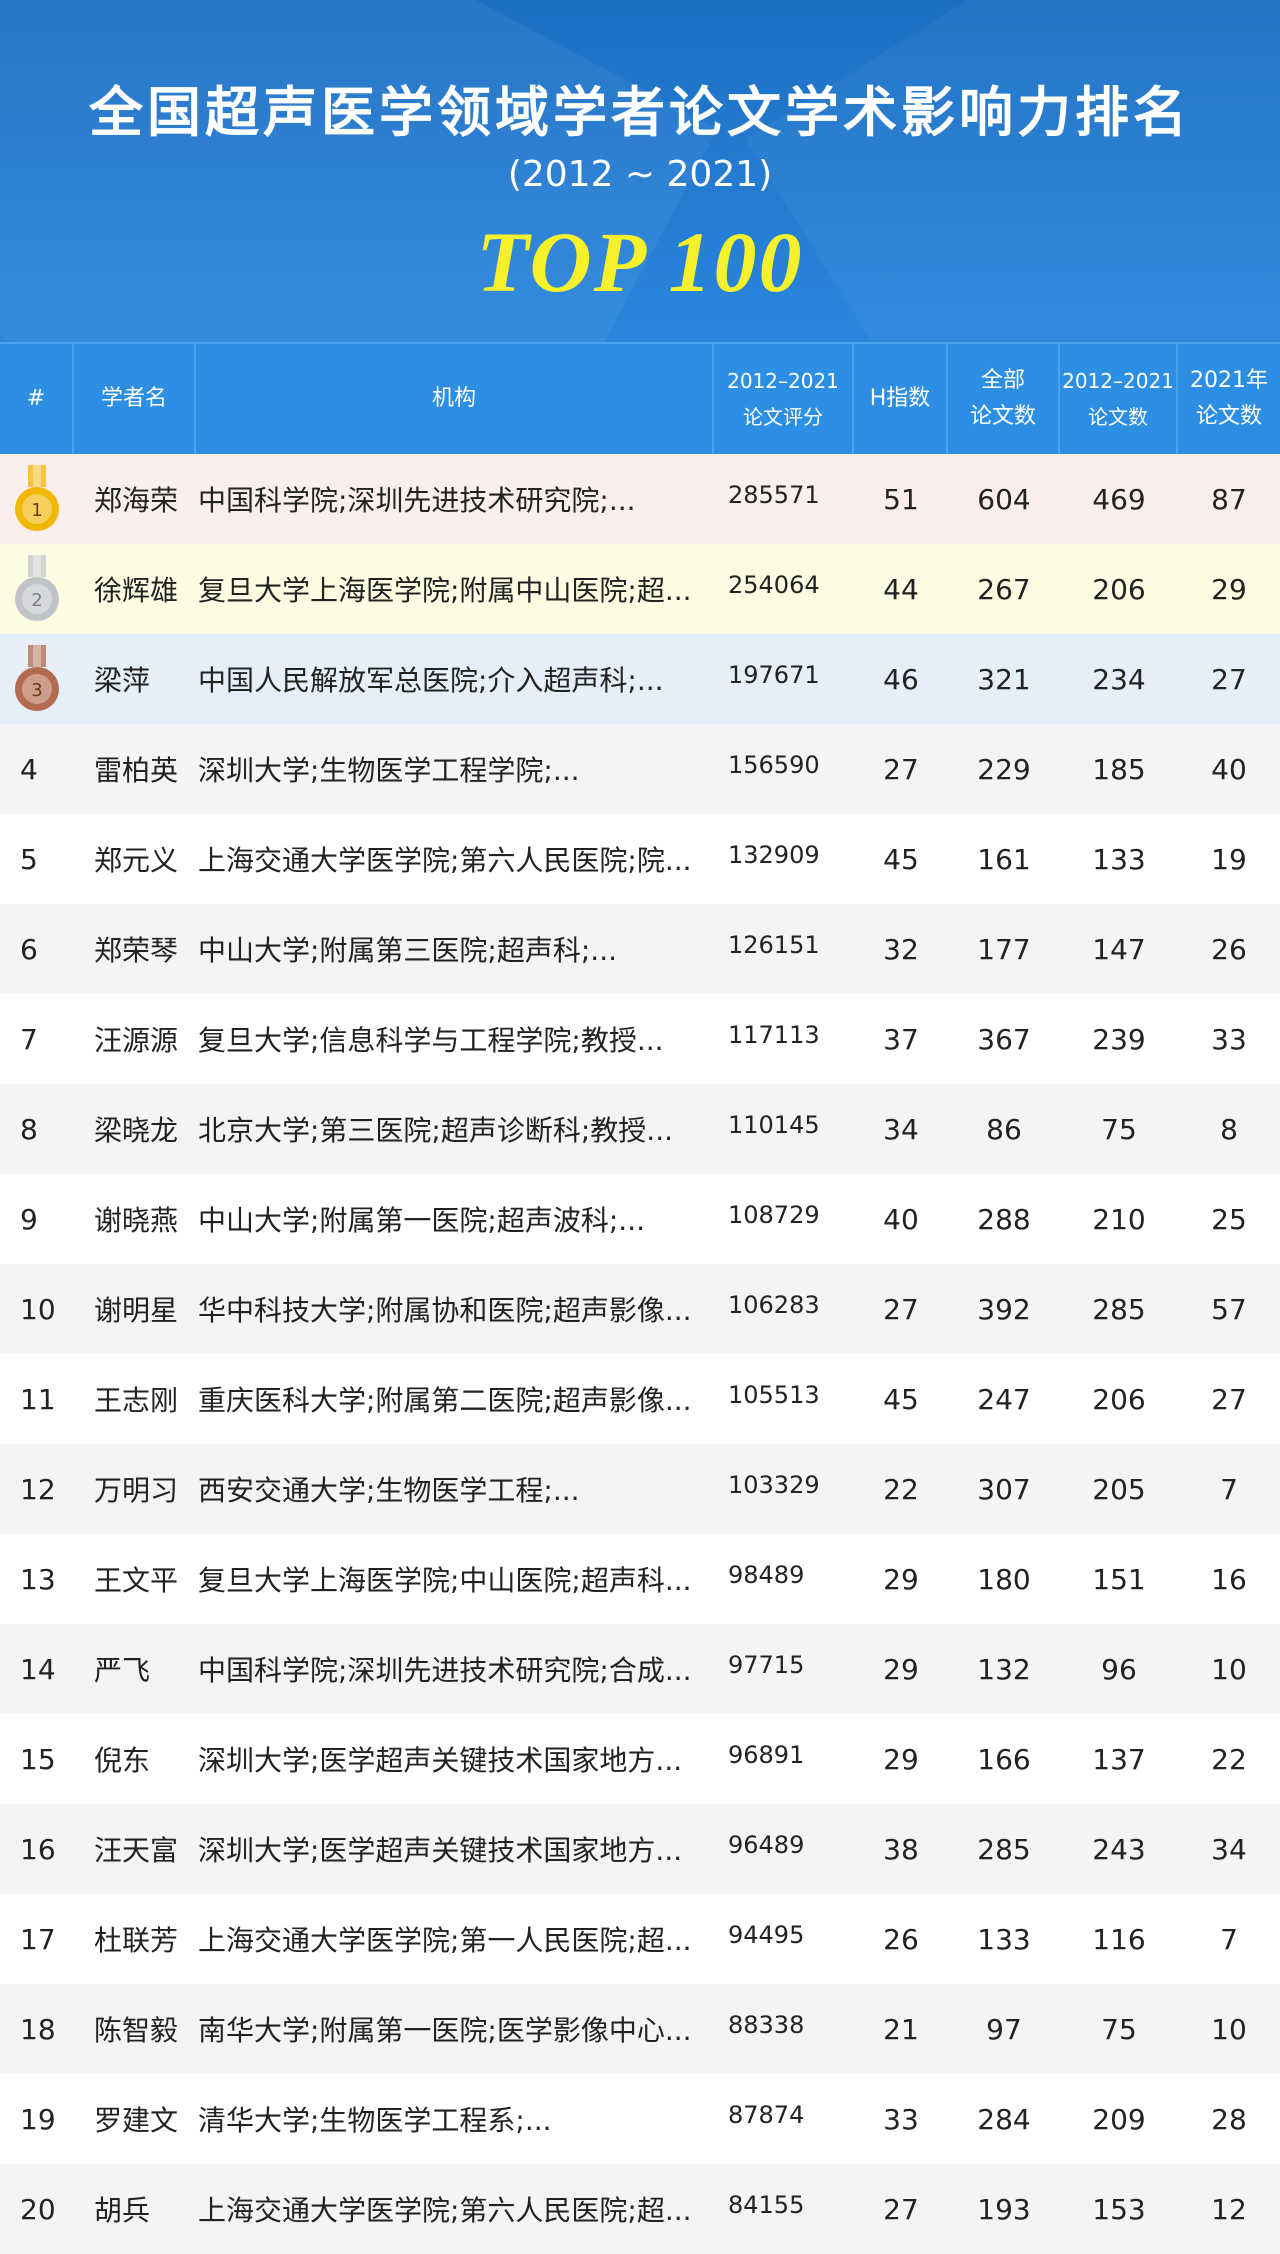  Describe the element at coordinates (29, 769) in the screenshot. I see `rank-cell: 4` at that location.